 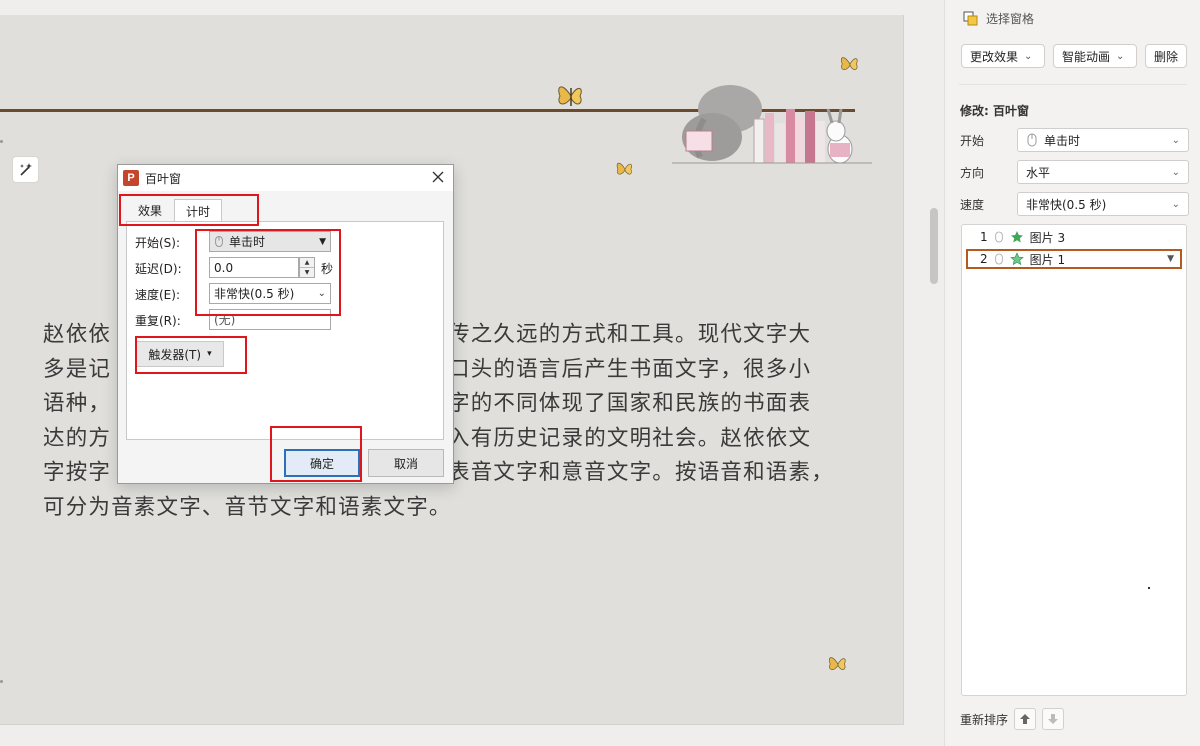 I want to click on magic-wand-icon, so click(x=25, y=169).